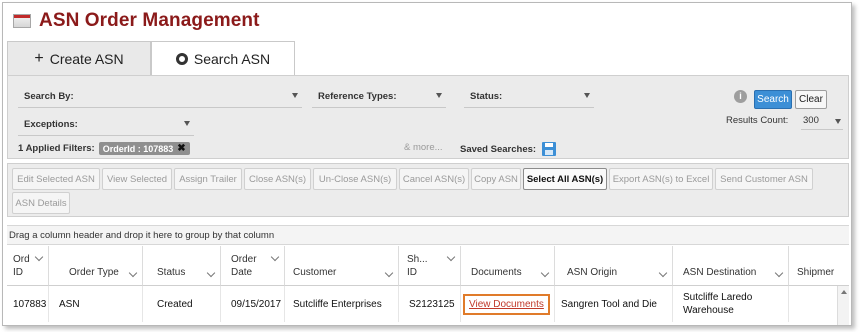 The width and height of the screenshot is (860, 332). I want to click on reference-types-label: Reference Types:, so click(357, 96).